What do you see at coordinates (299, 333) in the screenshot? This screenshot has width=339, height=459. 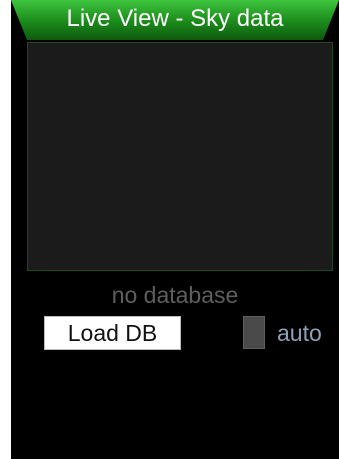 I see `auto-label: auto` at bounding box center [299, 333].